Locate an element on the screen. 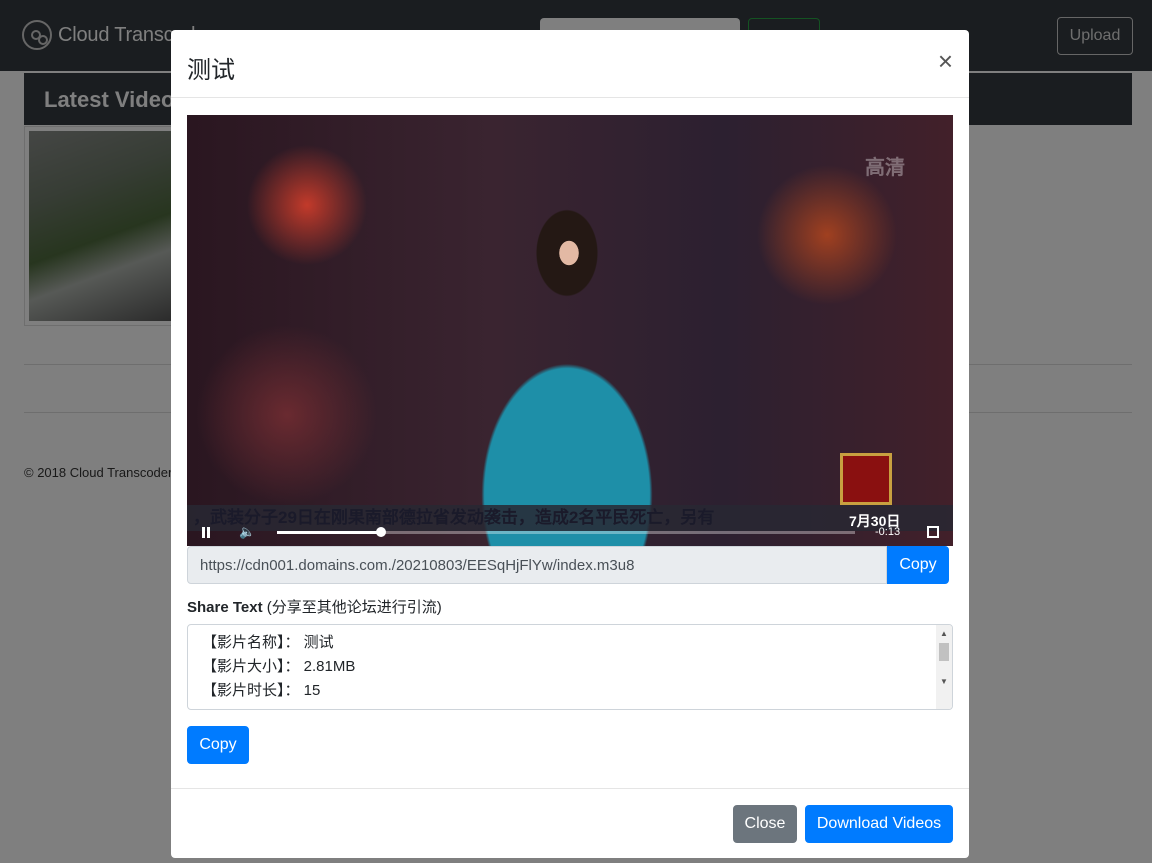  scroll-down-icon: ▼ is located at coordinates (944, 681).